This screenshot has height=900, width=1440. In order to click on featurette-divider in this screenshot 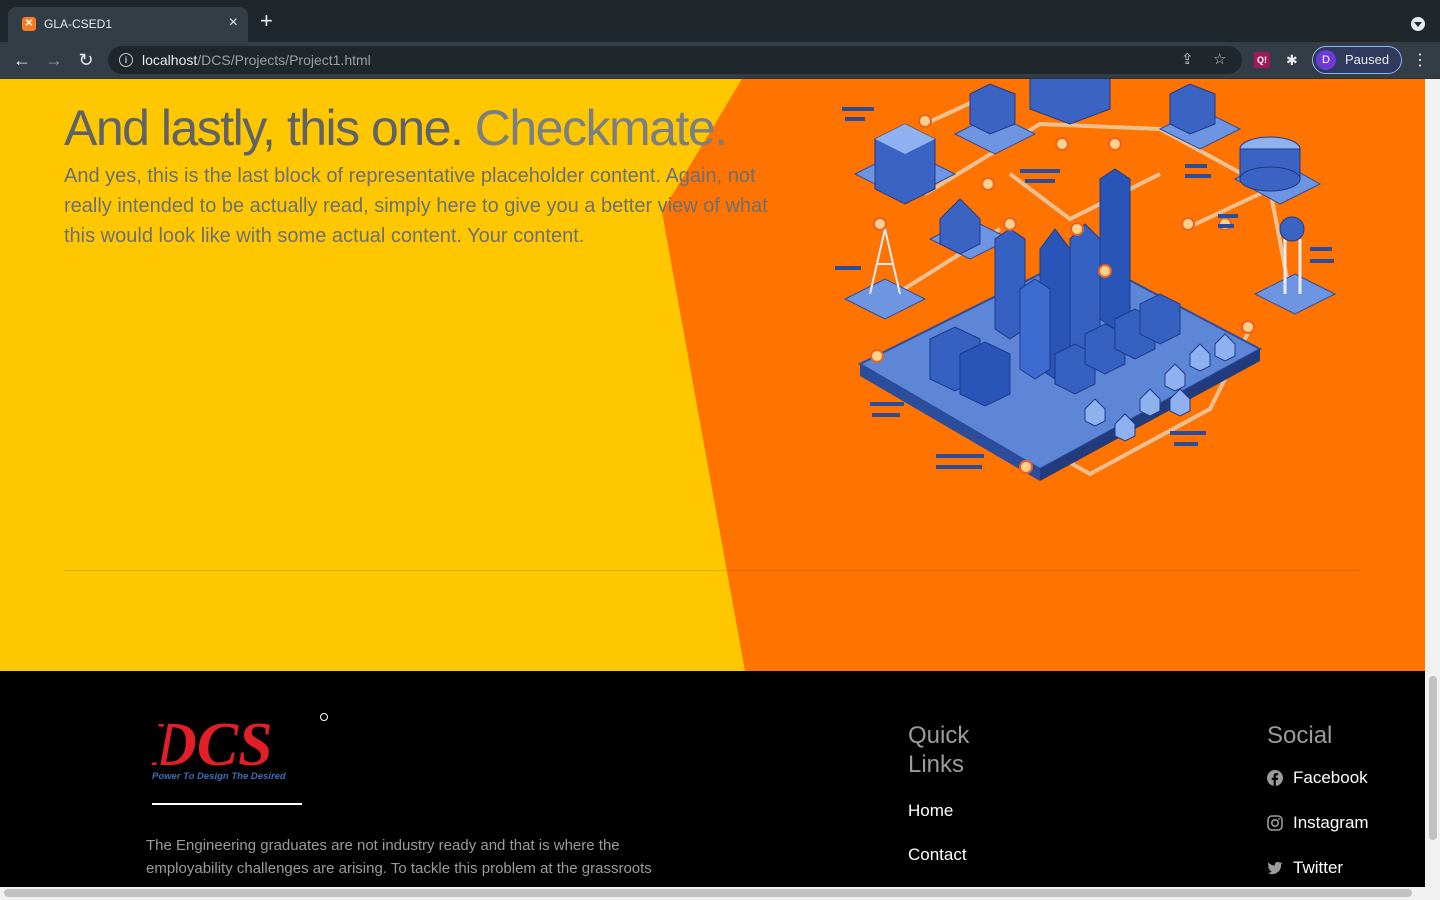, I will do `click(711, 570)`.